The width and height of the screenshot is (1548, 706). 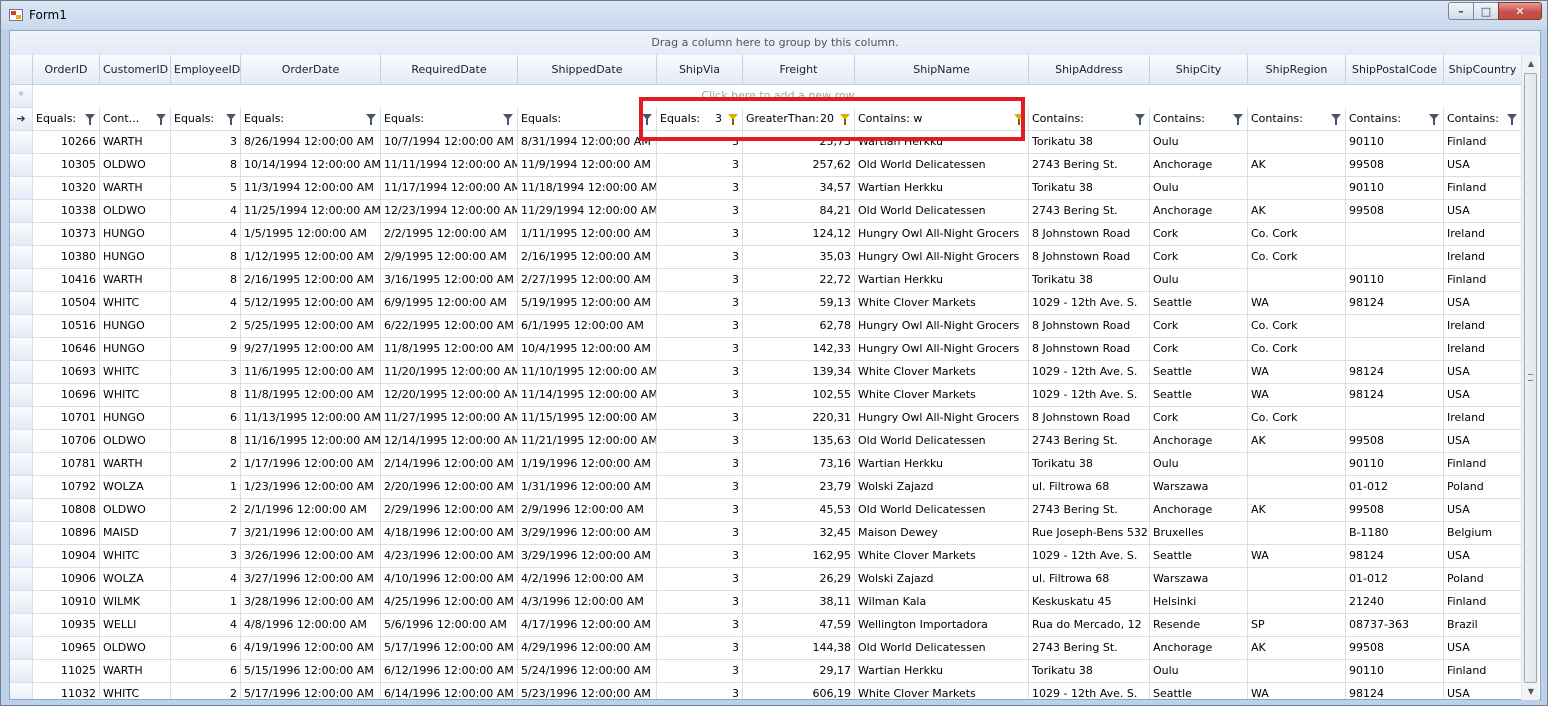 What do you see at coordinates (311, 234) in the screenshot?
I see `cell-orderdate: 1/5/1995 12:00:00 AM` at bounding box center [311, 234].